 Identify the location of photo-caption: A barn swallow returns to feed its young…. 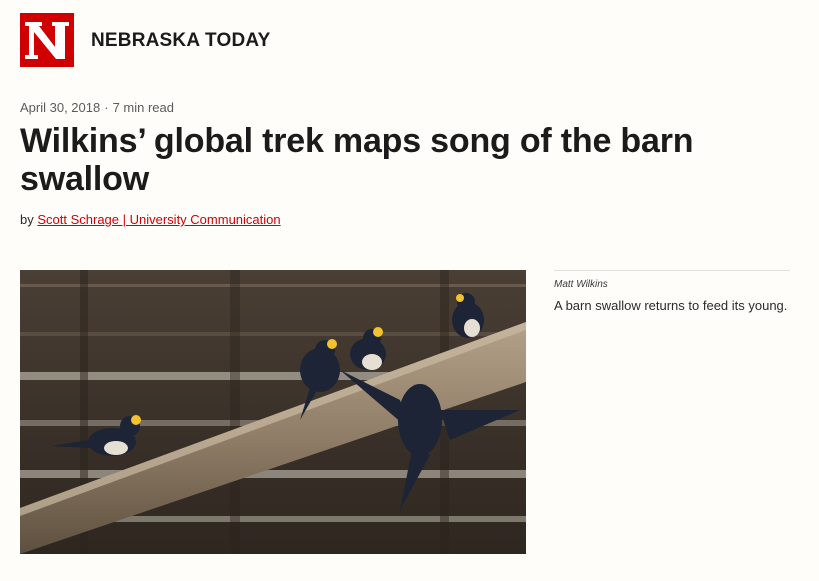
(671, 305).